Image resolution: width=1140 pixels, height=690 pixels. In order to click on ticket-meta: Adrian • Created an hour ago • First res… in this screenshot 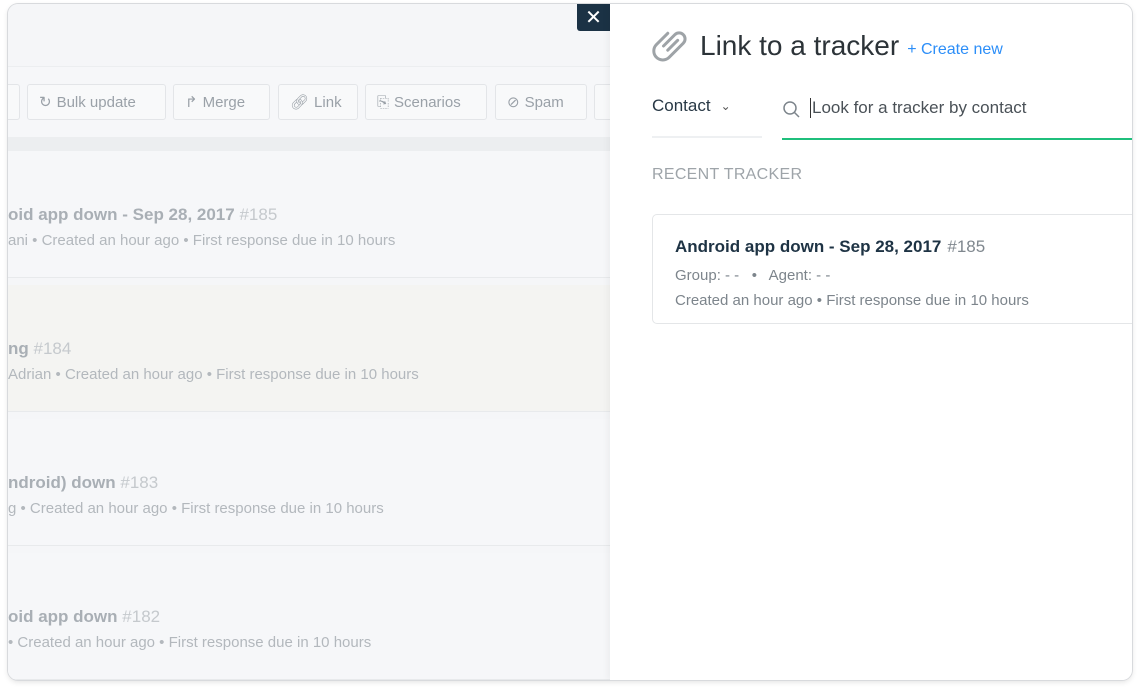, I will do `click(213, 374)`.